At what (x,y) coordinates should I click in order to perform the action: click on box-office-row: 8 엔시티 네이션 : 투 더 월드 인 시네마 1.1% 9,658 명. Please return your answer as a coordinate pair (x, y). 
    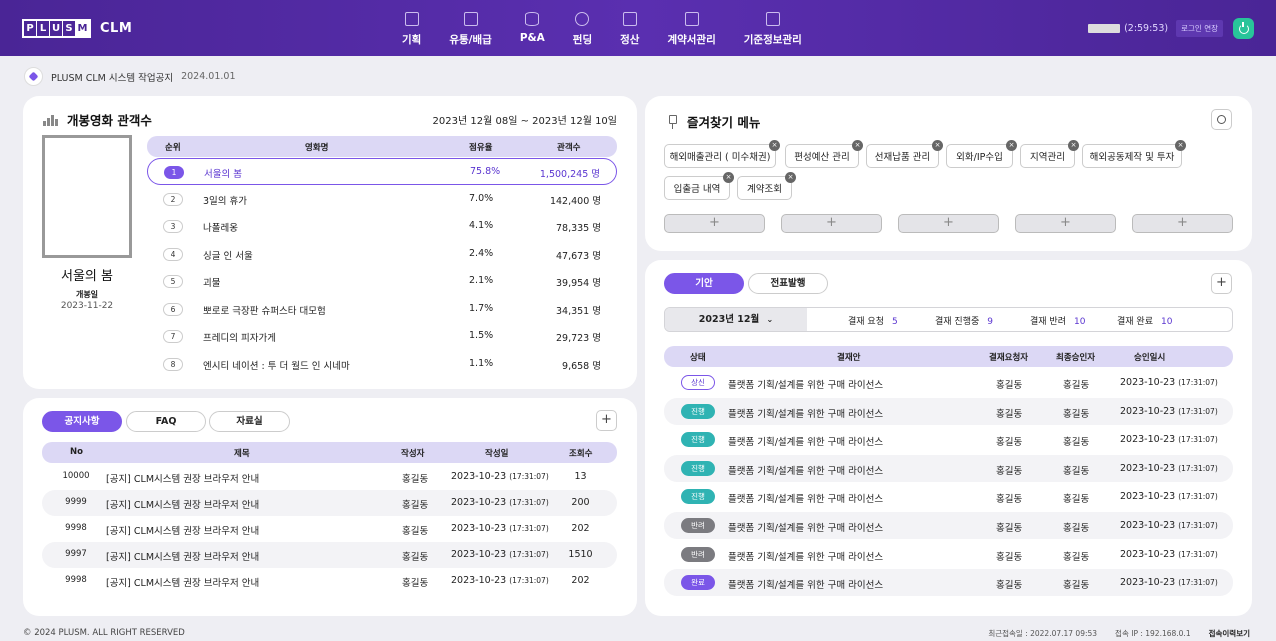
    Looking at the image, I should click on (382, 364).